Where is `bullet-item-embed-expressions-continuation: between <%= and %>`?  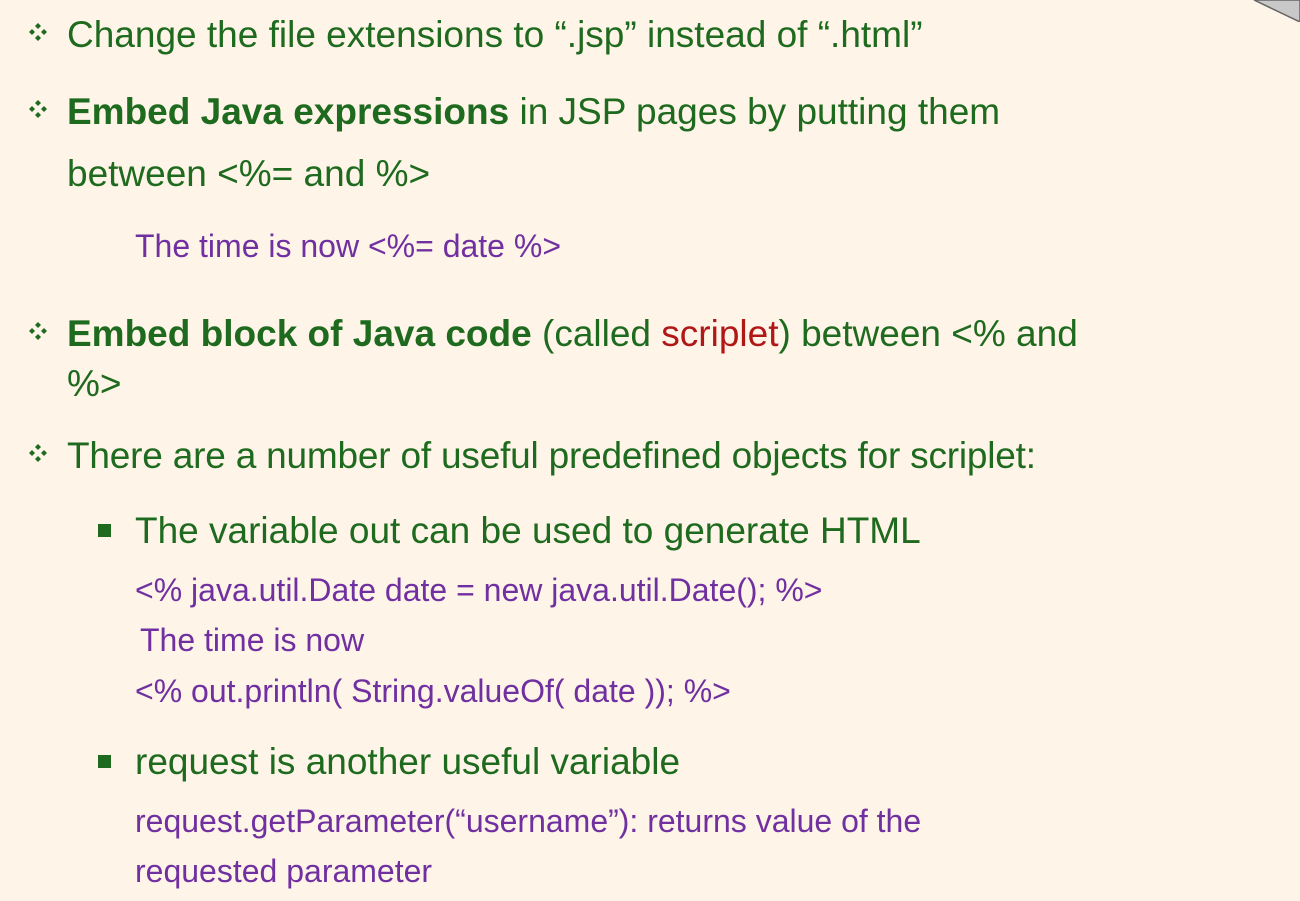
bullet-item-embed-expressions-continuation: between <%= and %> is located at coordinates (249, 173).